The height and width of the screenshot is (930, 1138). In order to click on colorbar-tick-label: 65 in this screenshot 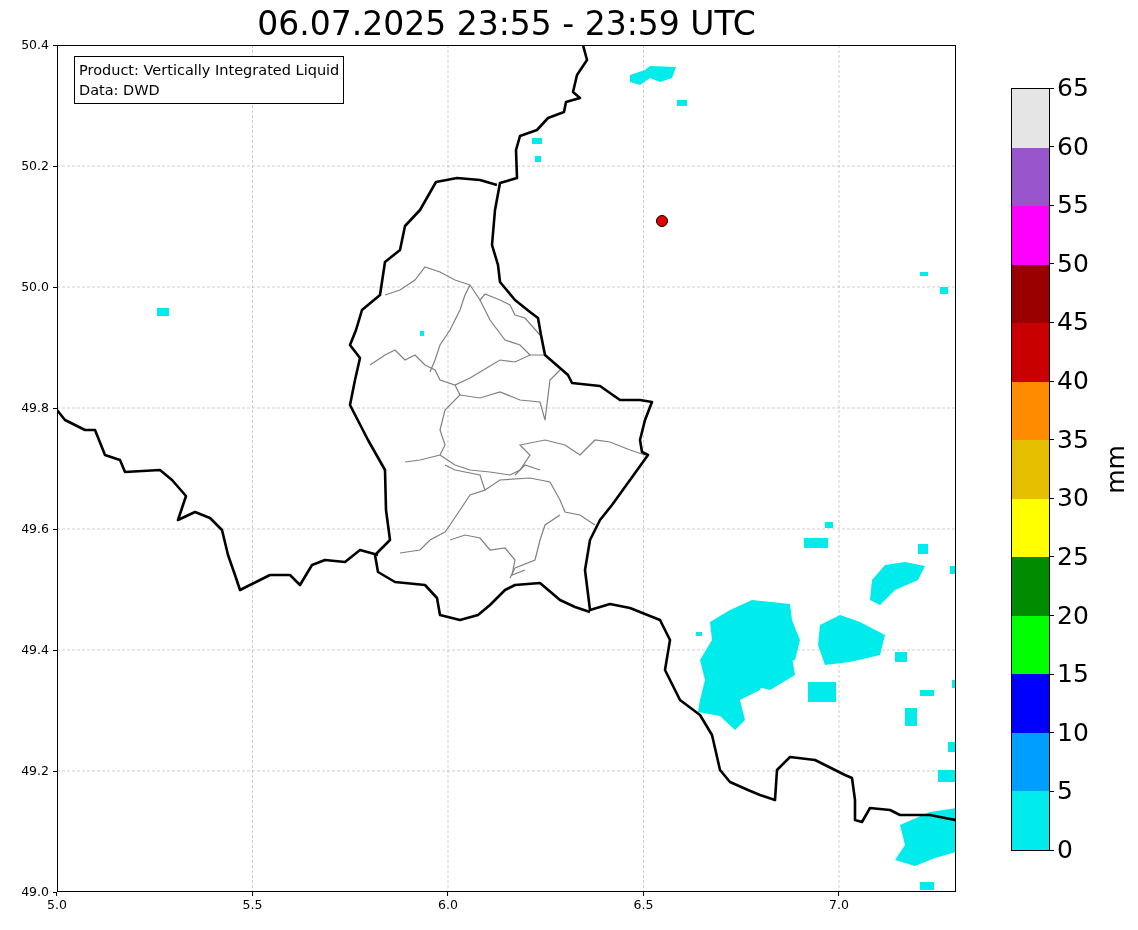, I will do `click(1073, 88)`.